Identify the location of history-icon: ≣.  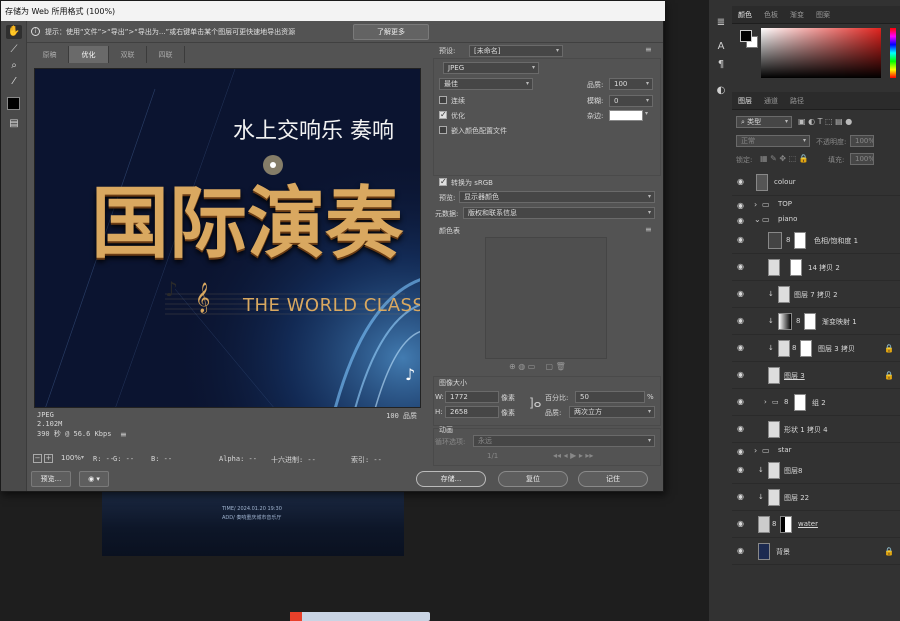
(721, 23).